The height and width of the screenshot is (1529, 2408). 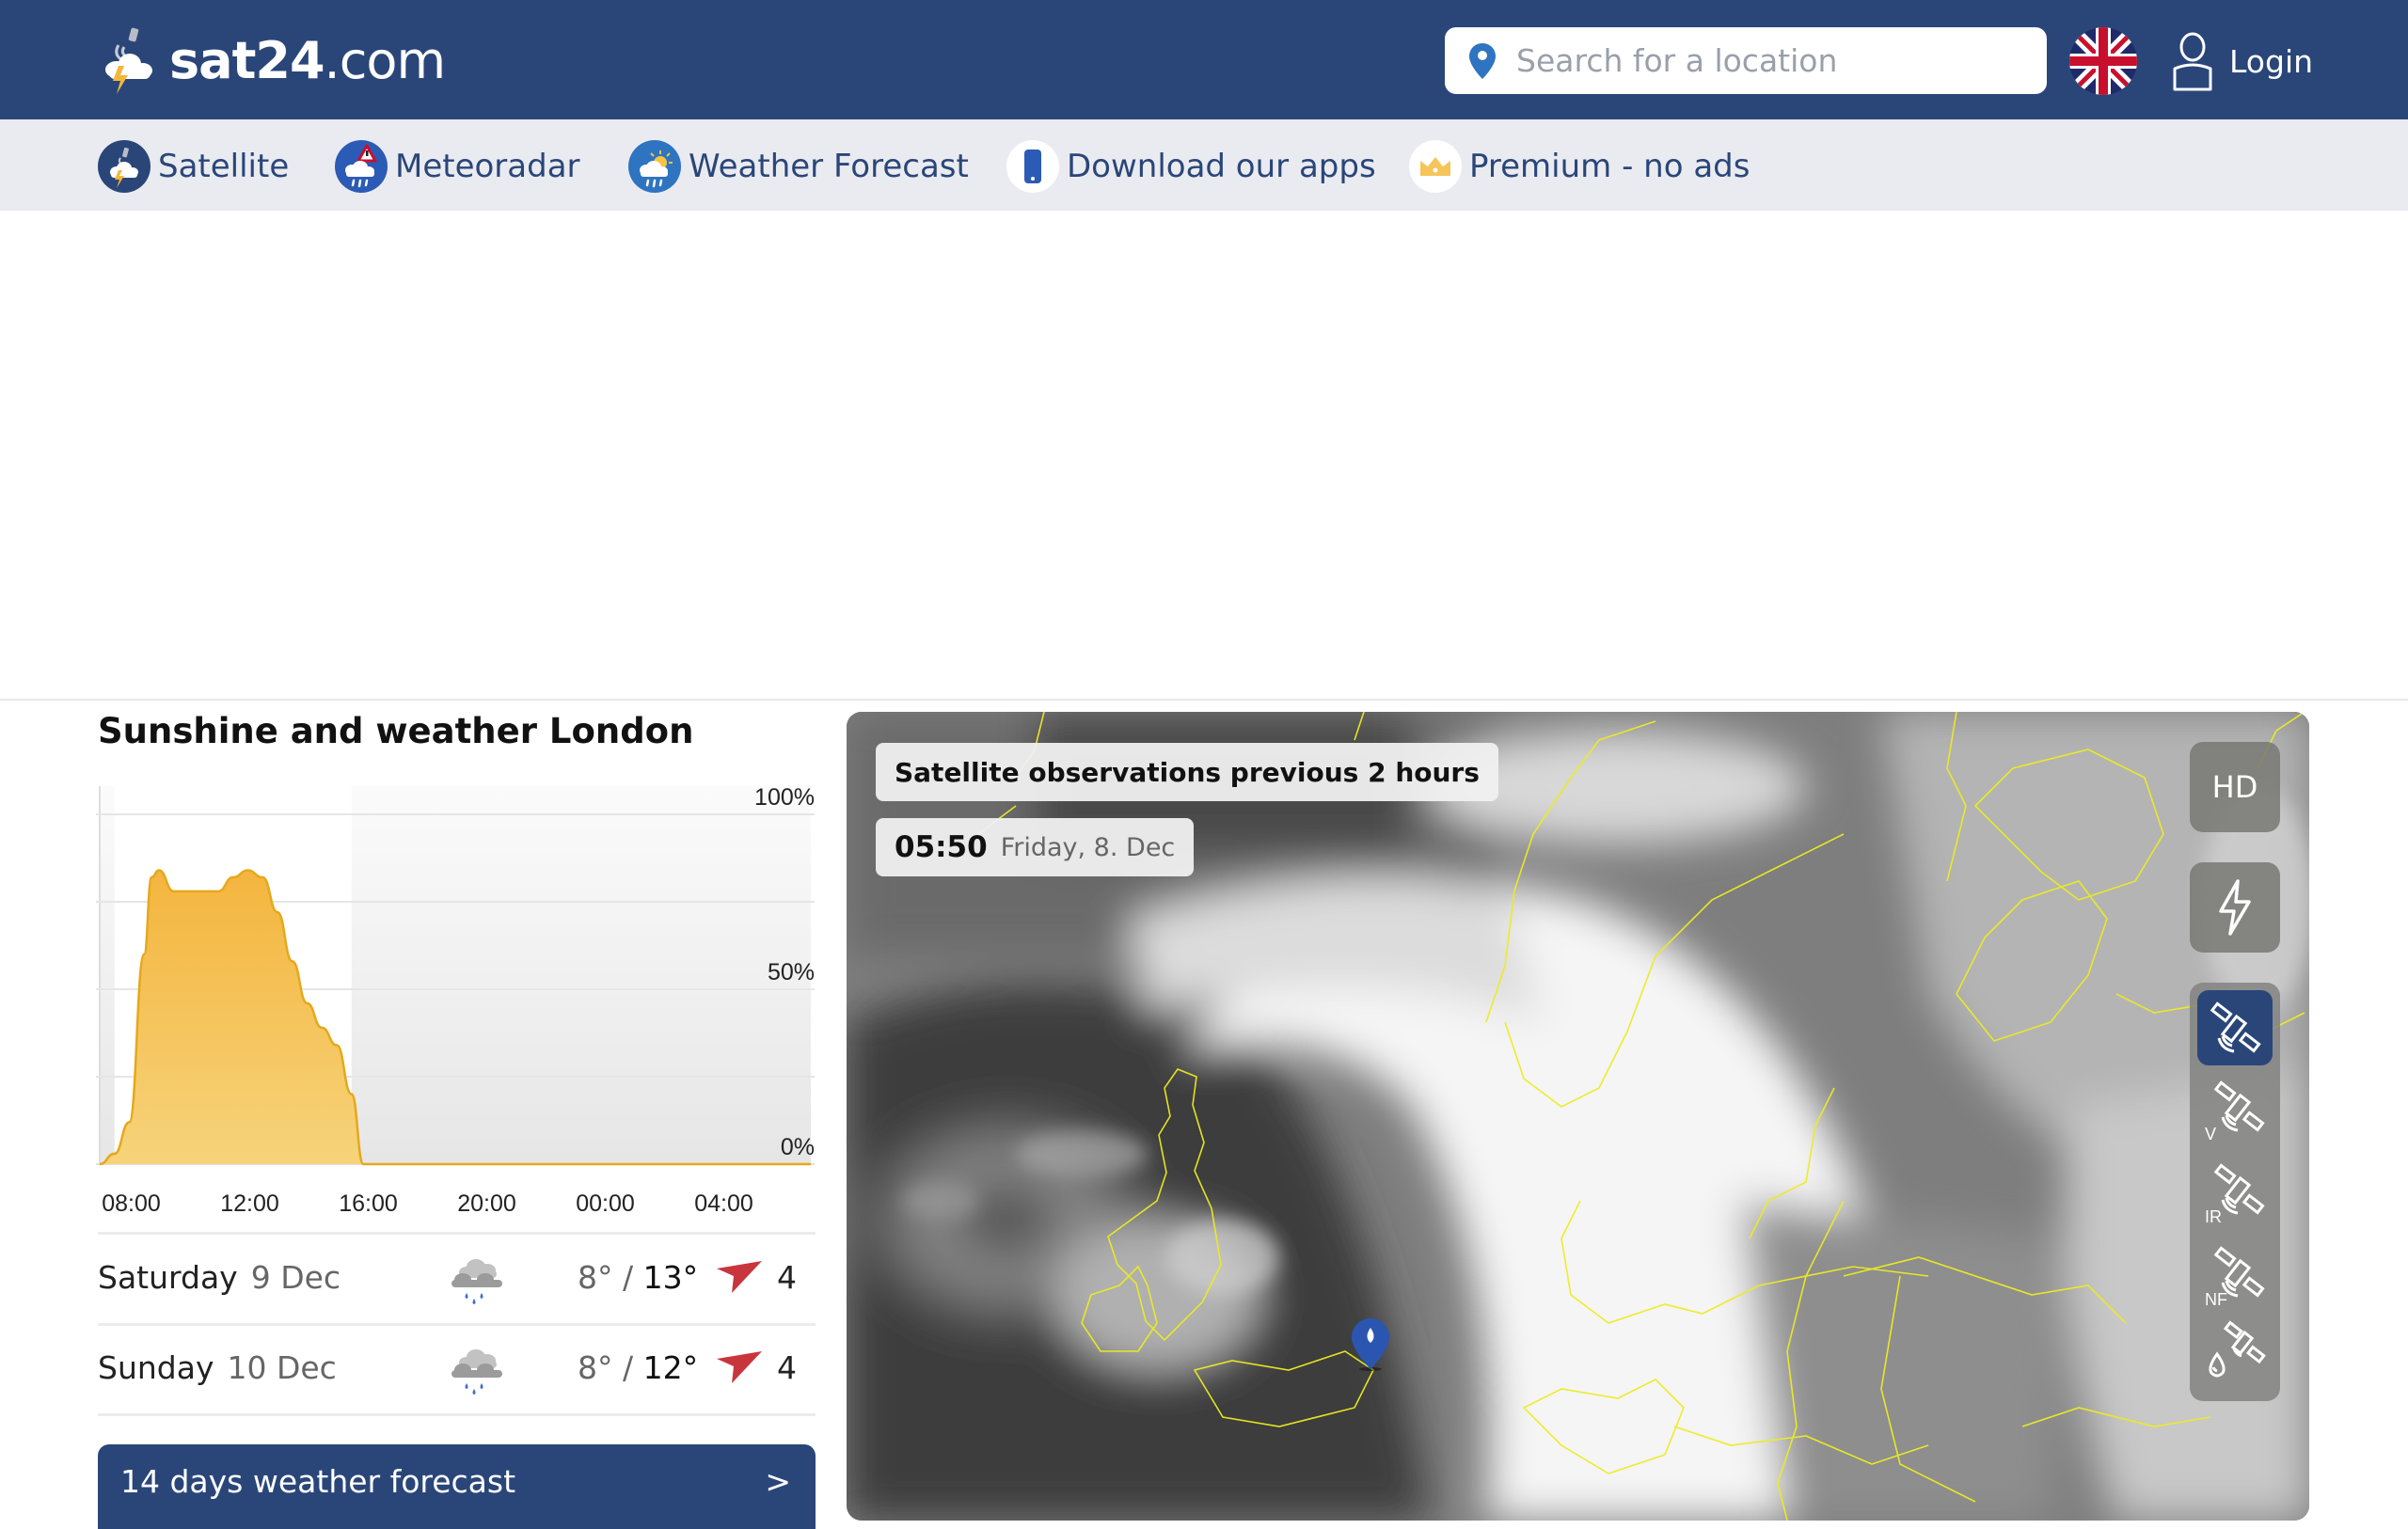 I want to click on satellite-precipitation-icon, so click(x=2238, y=1349).